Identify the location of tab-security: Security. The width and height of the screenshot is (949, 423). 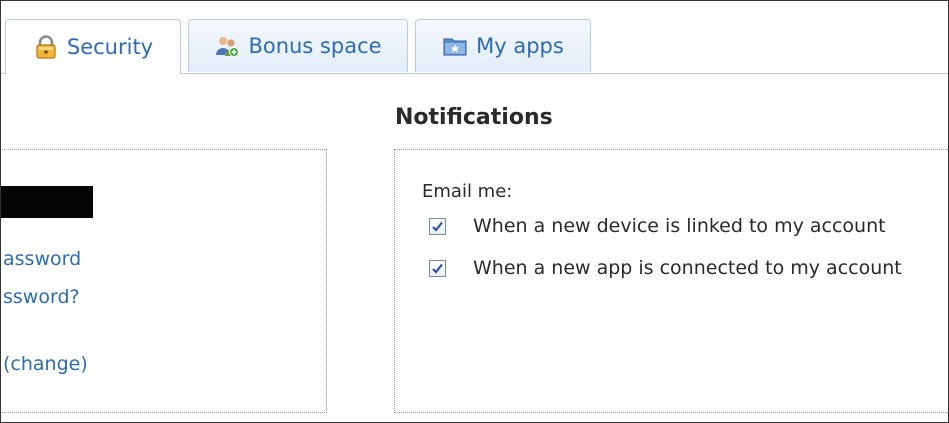
(93, 46).